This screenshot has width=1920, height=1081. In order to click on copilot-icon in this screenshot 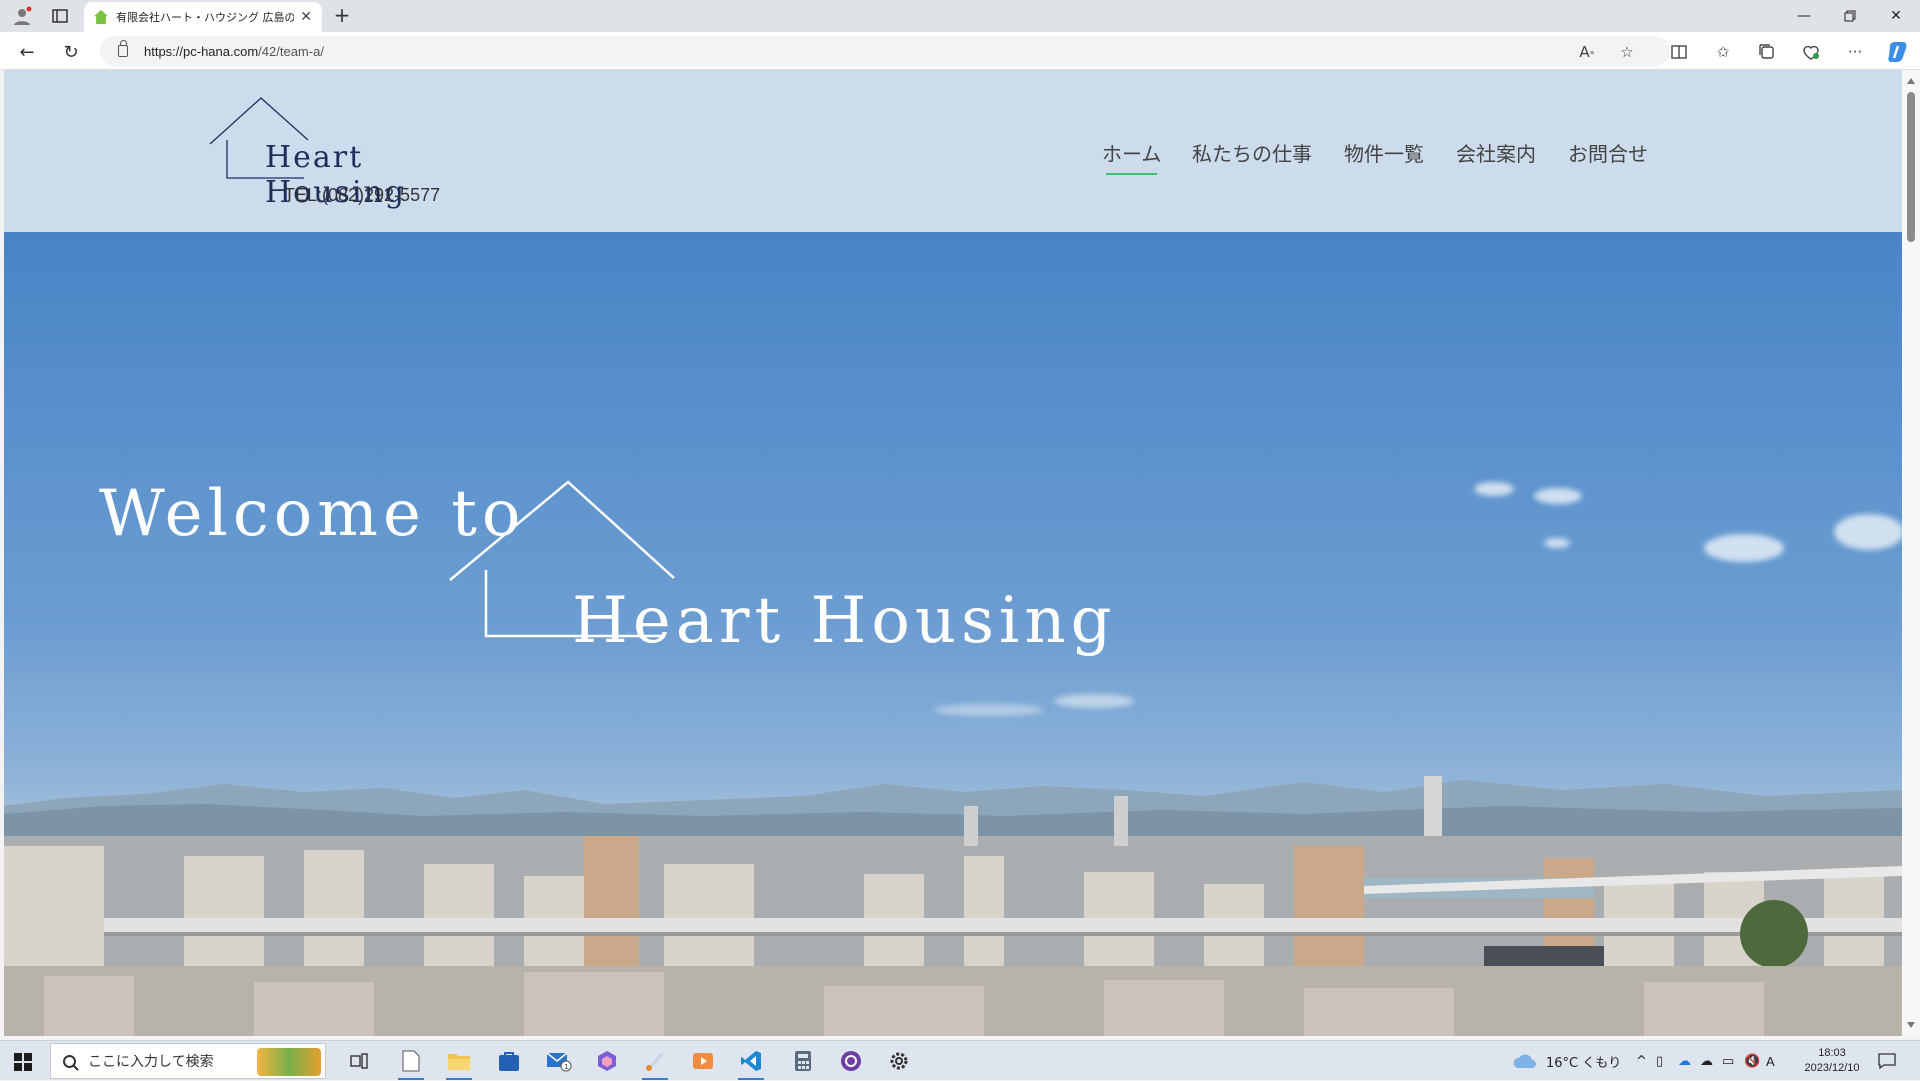, I will do `click(1898, 52)`.